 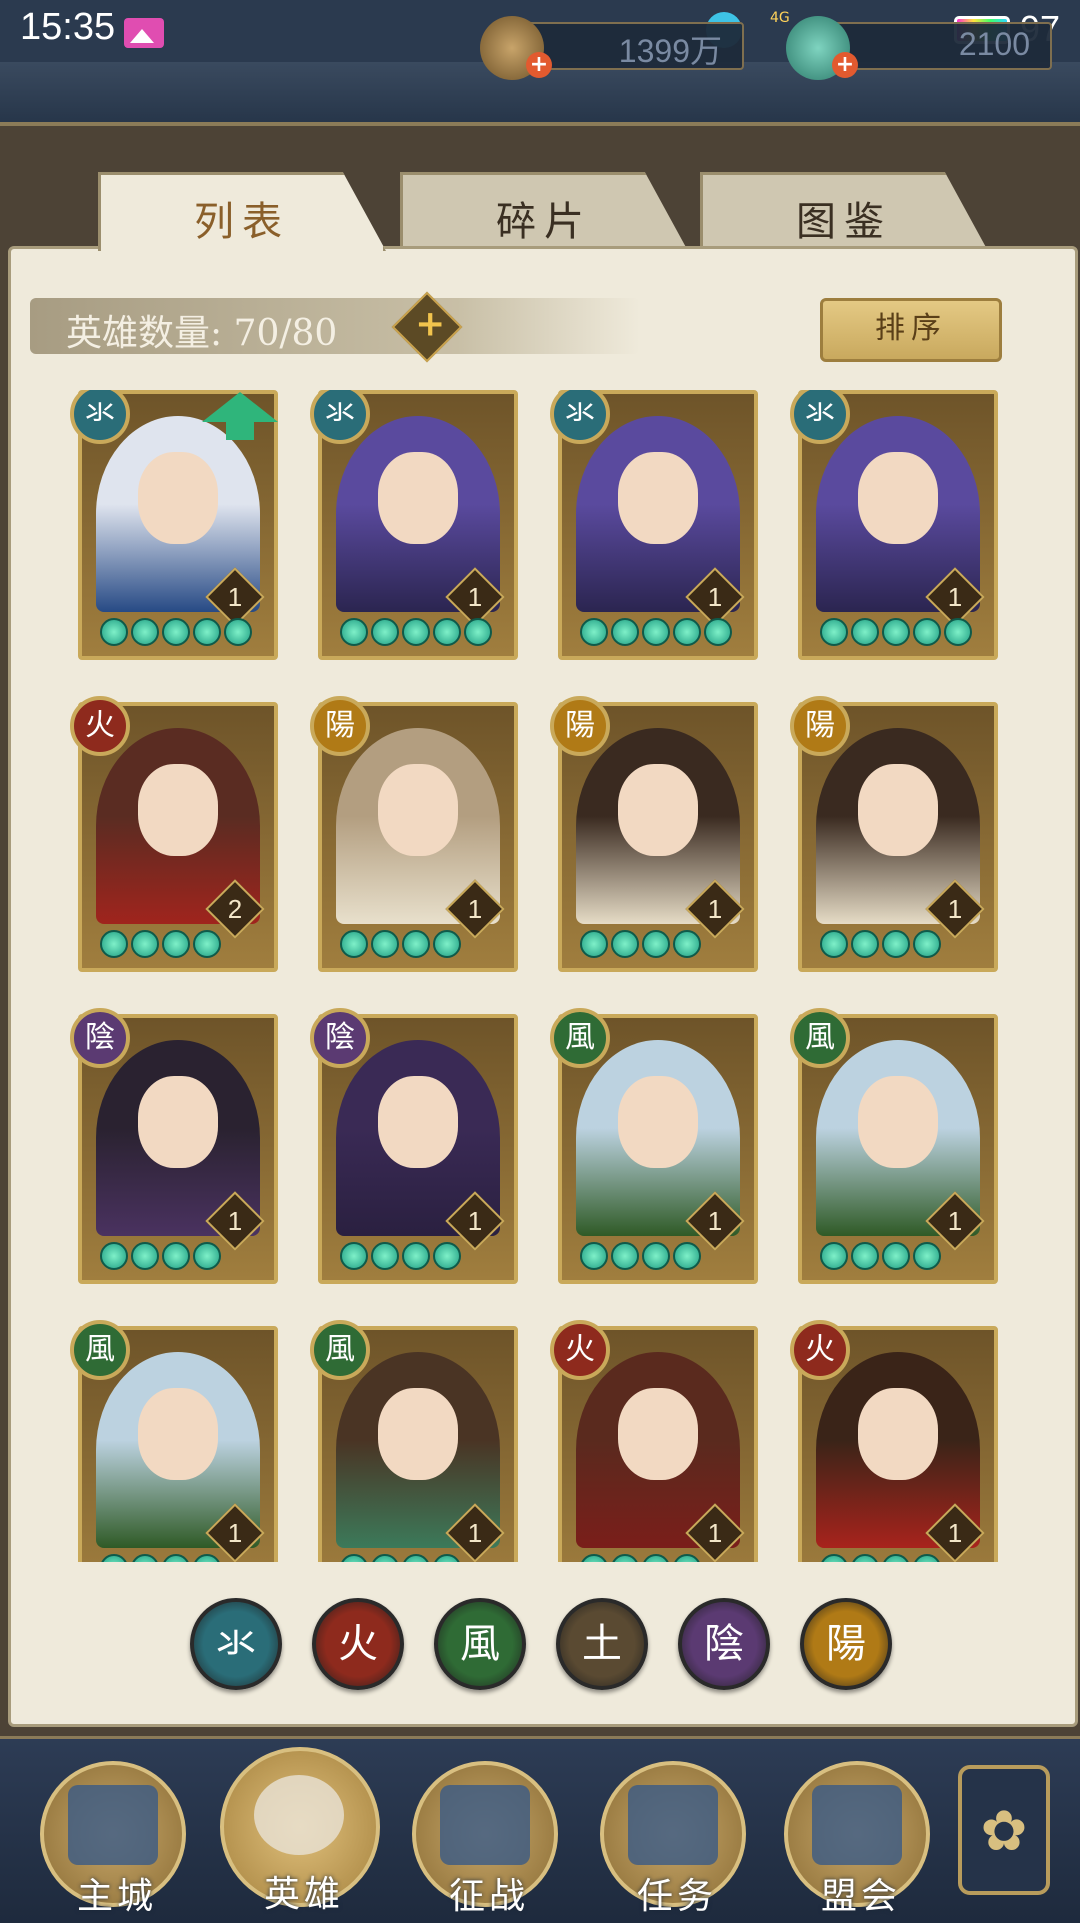 I want to click on filter-yang-button: 陽, so click(x=846, y=1644).